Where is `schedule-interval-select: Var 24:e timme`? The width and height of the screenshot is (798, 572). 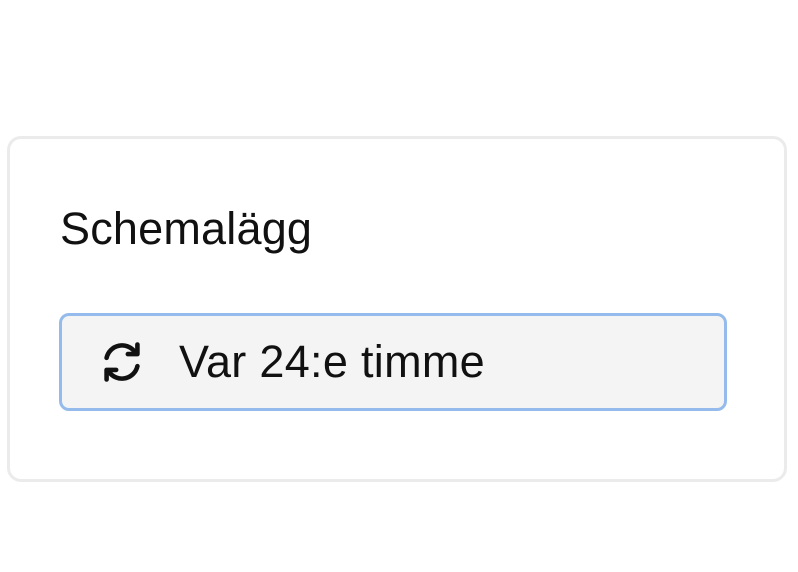
schedule-interval-select: Var 24:e timme is located at coordinates (393, 362).